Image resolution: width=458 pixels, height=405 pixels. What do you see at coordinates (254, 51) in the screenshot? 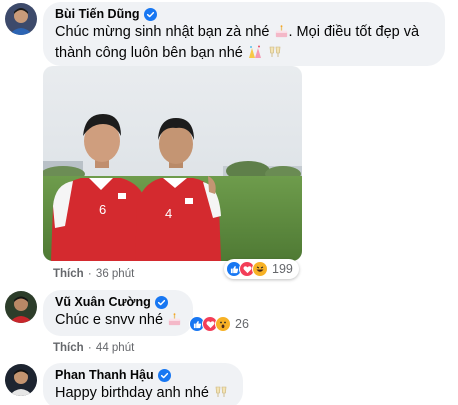
I see `celebration-icon` at bounding box center [254, 51].